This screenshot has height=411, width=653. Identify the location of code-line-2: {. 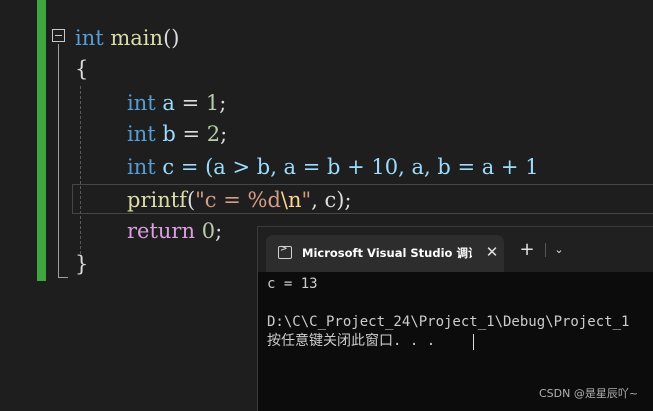
(81, 69).